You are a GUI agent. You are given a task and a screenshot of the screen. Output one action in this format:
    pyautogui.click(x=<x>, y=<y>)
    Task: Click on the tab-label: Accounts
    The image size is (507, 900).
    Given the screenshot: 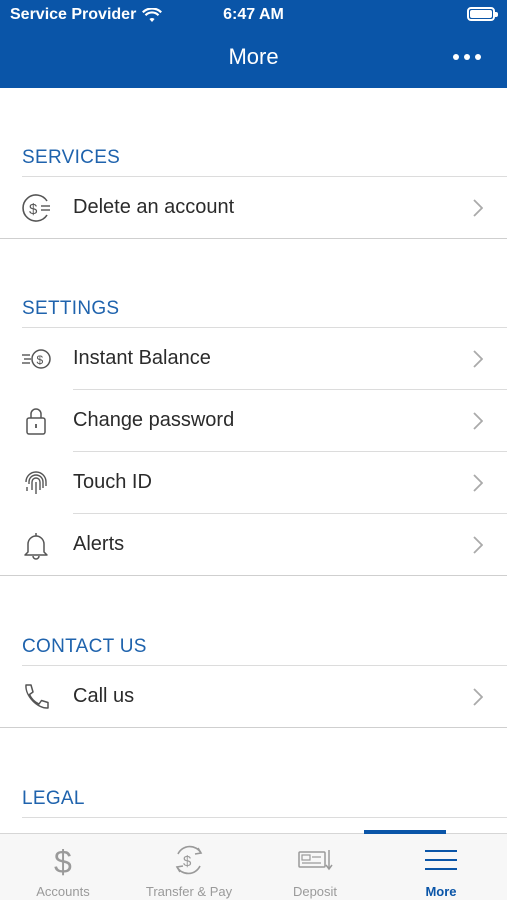 What is the action you would take?
    pyautogui.click(x=63, y=891)
    